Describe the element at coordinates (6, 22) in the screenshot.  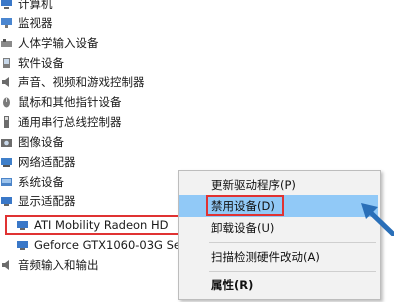
I see `monitor-icon` at that location.